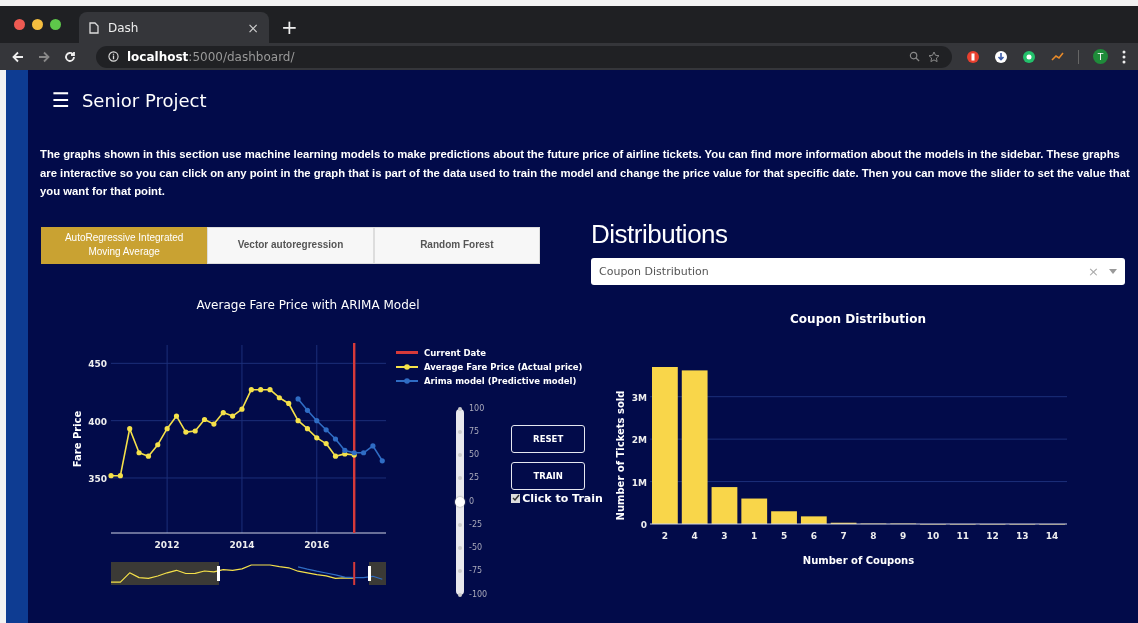 This screenshot has width=1138, height=623. I want to click on axis-tick-label: 2014, so click(242, 544).